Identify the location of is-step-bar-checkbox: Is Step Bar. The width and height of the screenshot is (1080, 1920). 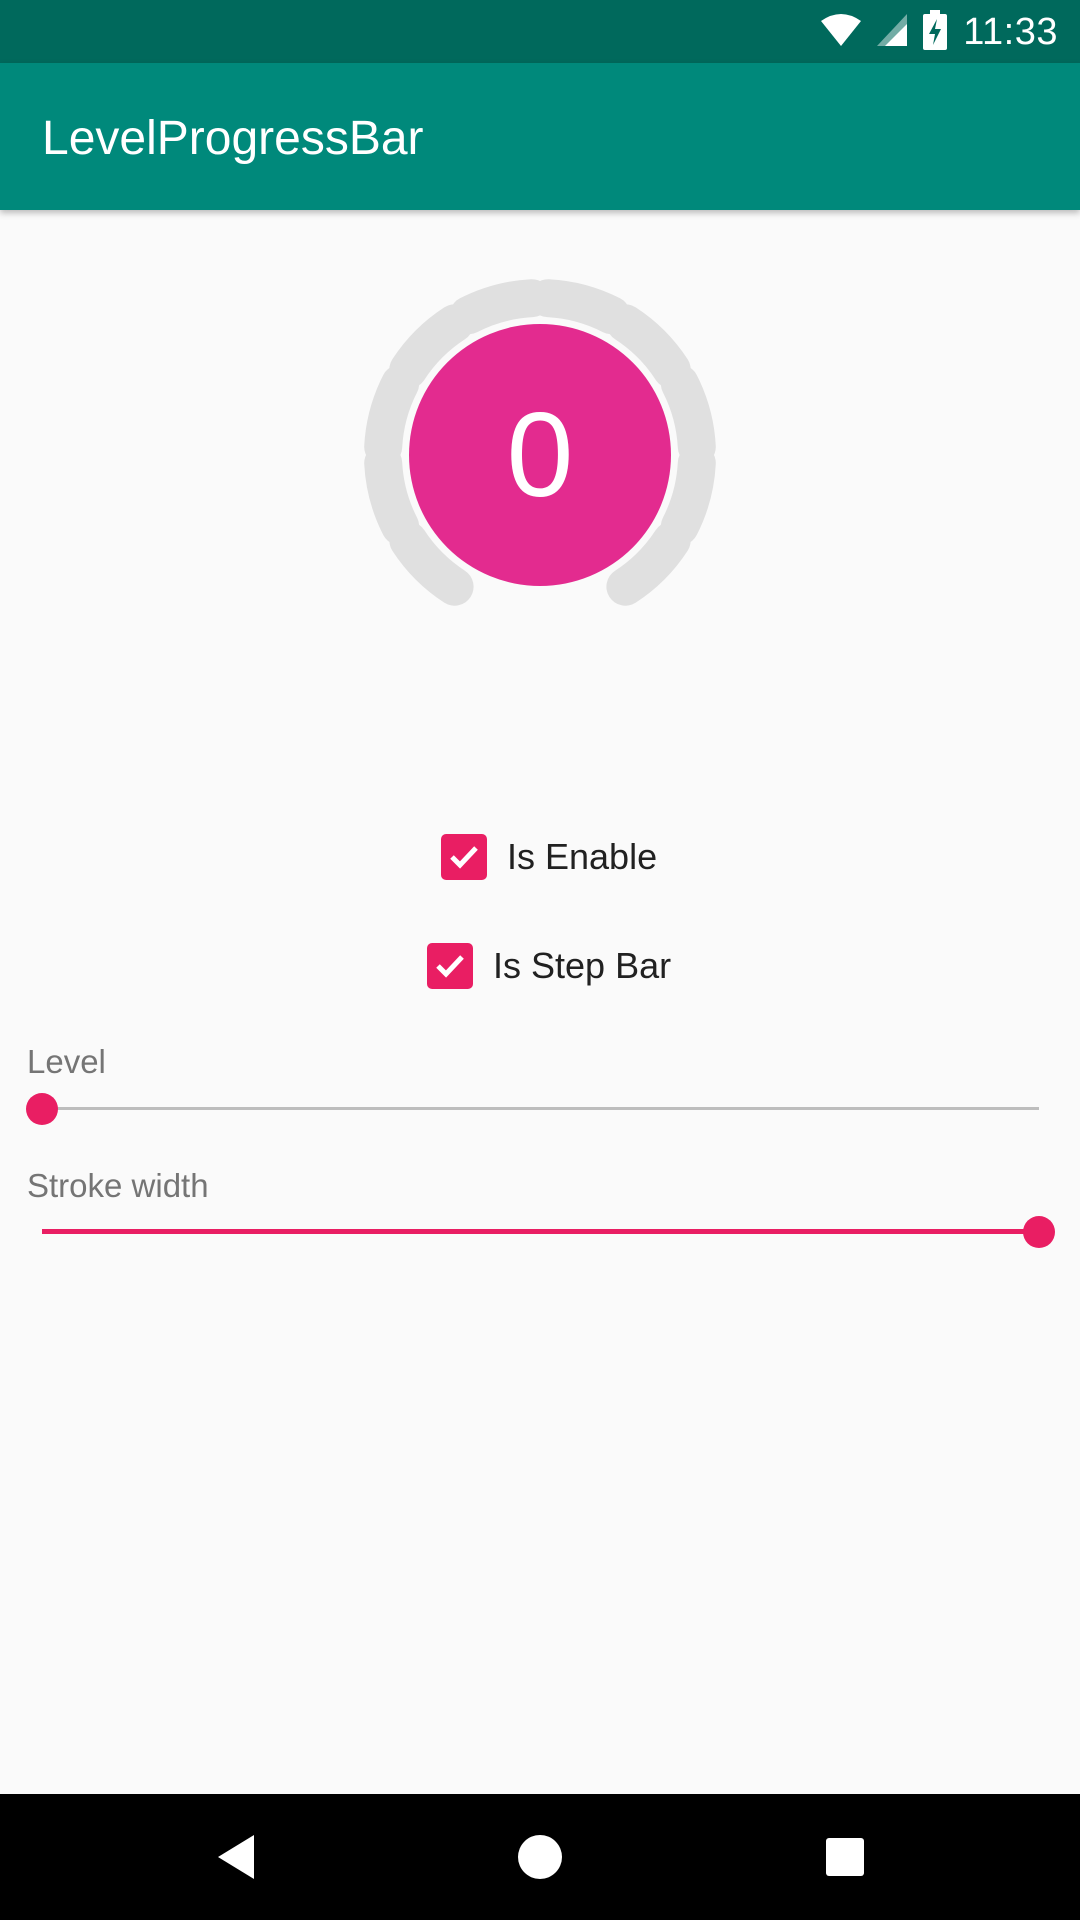
(549, 966).